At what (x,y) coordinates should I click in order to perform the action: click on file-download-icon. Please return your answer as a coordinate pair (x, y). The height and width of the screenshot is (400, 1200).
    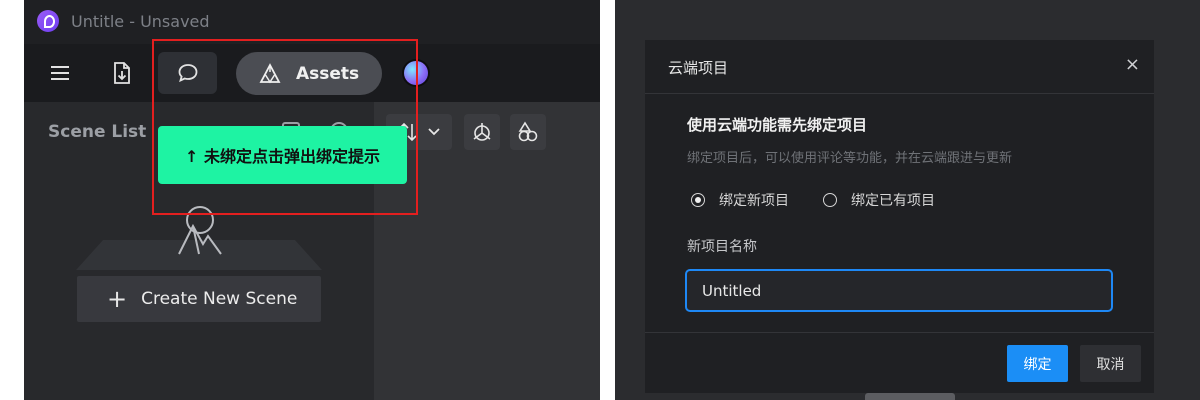
    Looking at the image, I should click on (122, 73).